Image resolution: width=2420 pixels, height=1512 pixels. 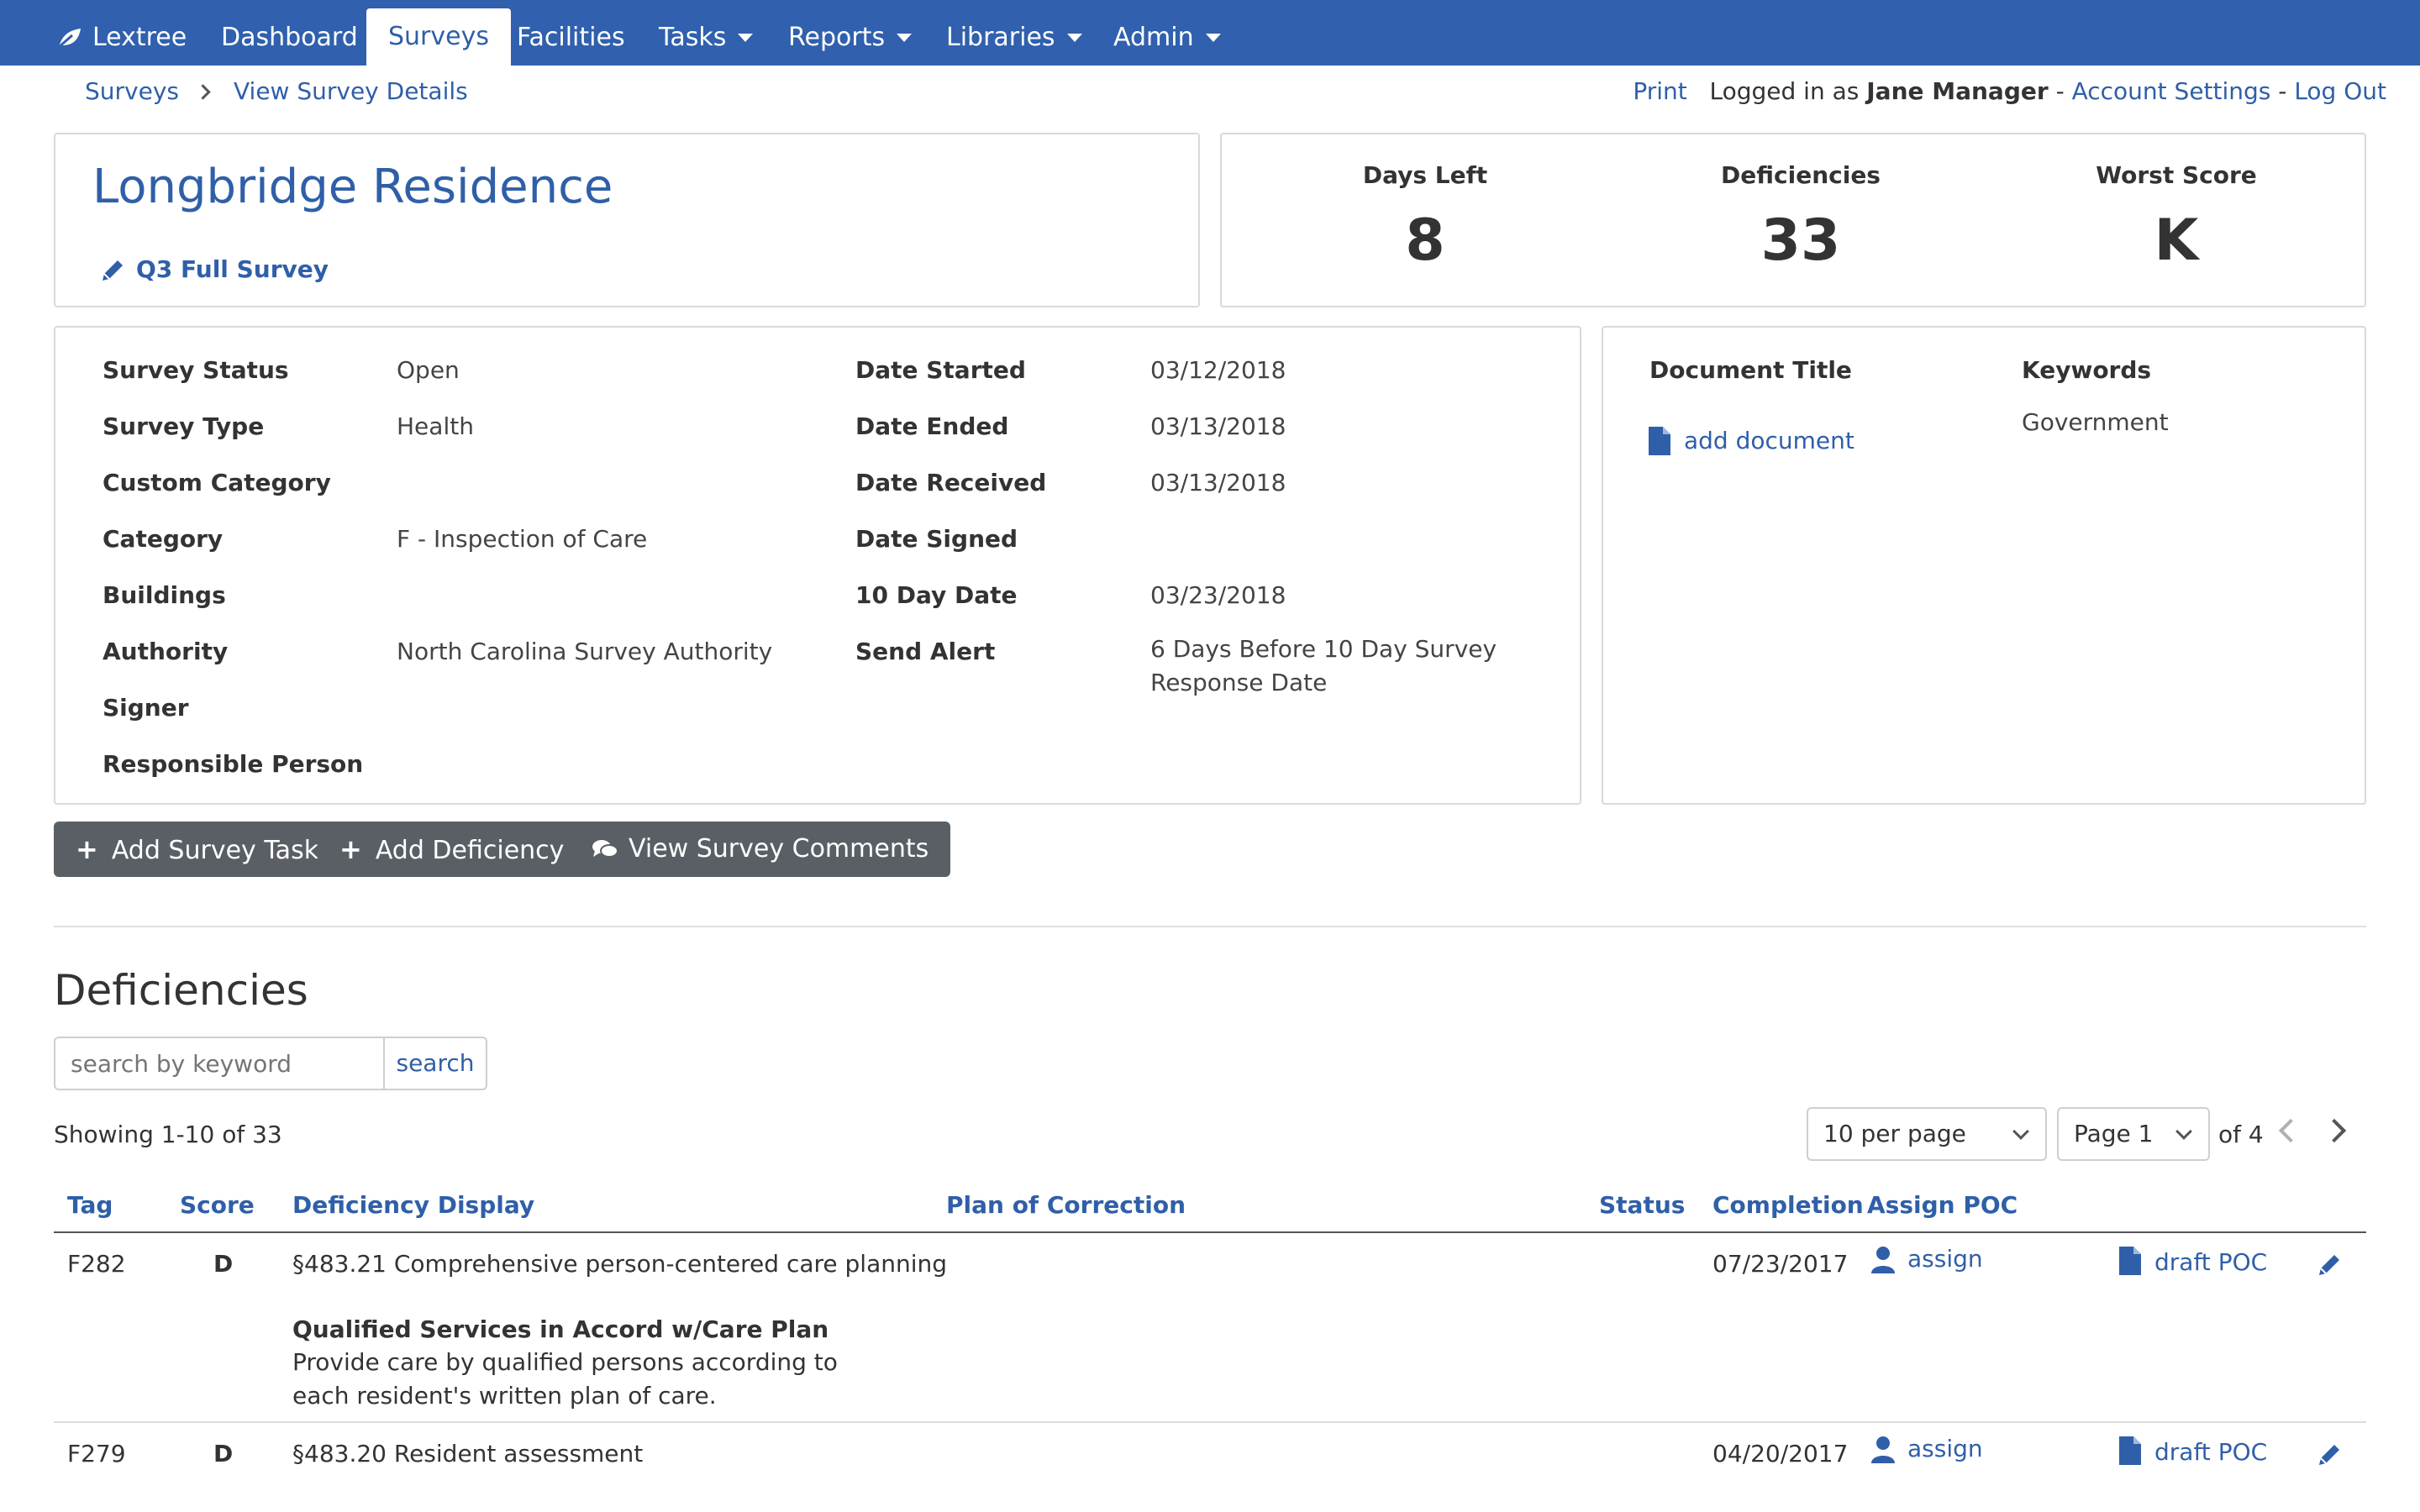 I want to click on add-survey-task-button: + Add Survey Task, so click(x=197, y=849).